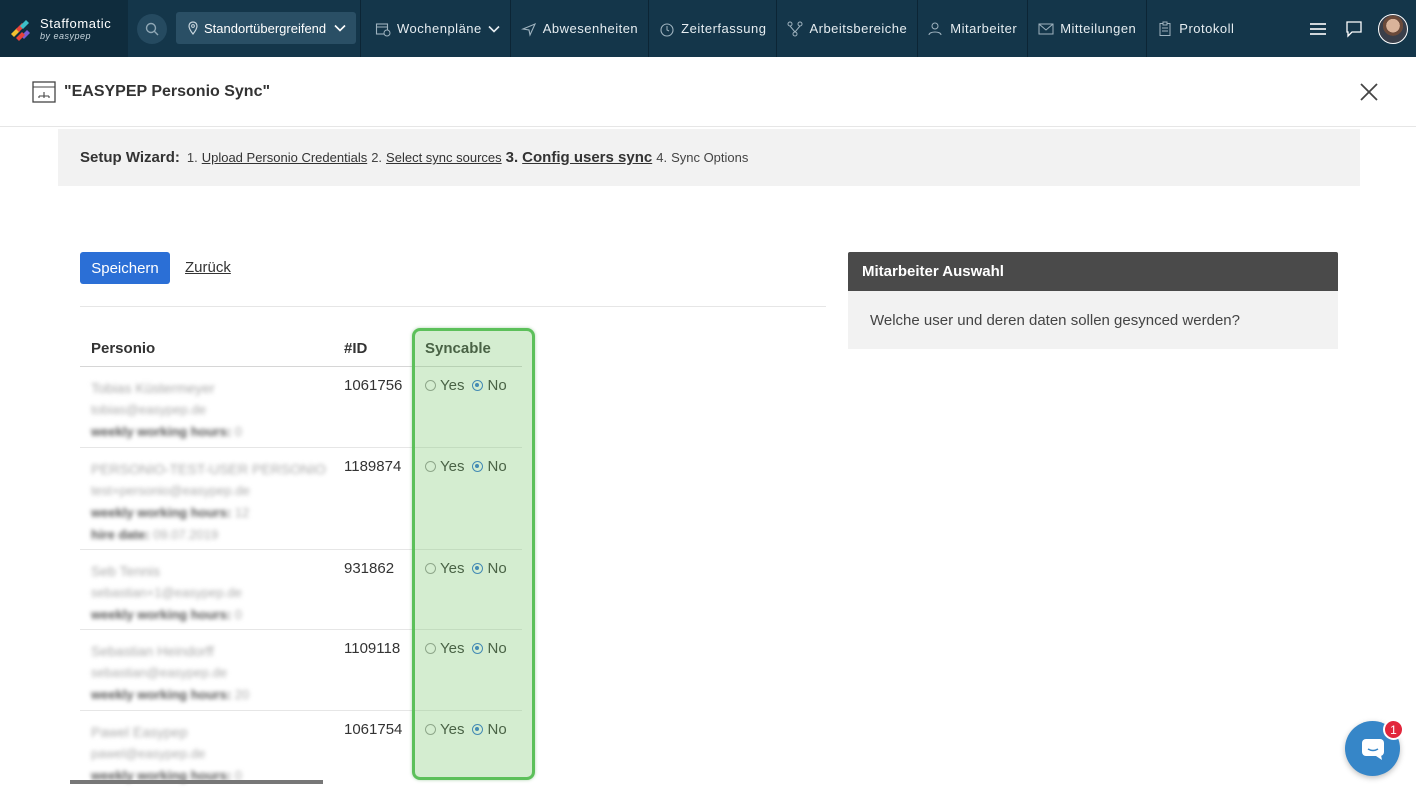  Describe the element at coordinates (159, 672) in the screenshot. I see `user-email: sebastian@easypep.de` at that location.